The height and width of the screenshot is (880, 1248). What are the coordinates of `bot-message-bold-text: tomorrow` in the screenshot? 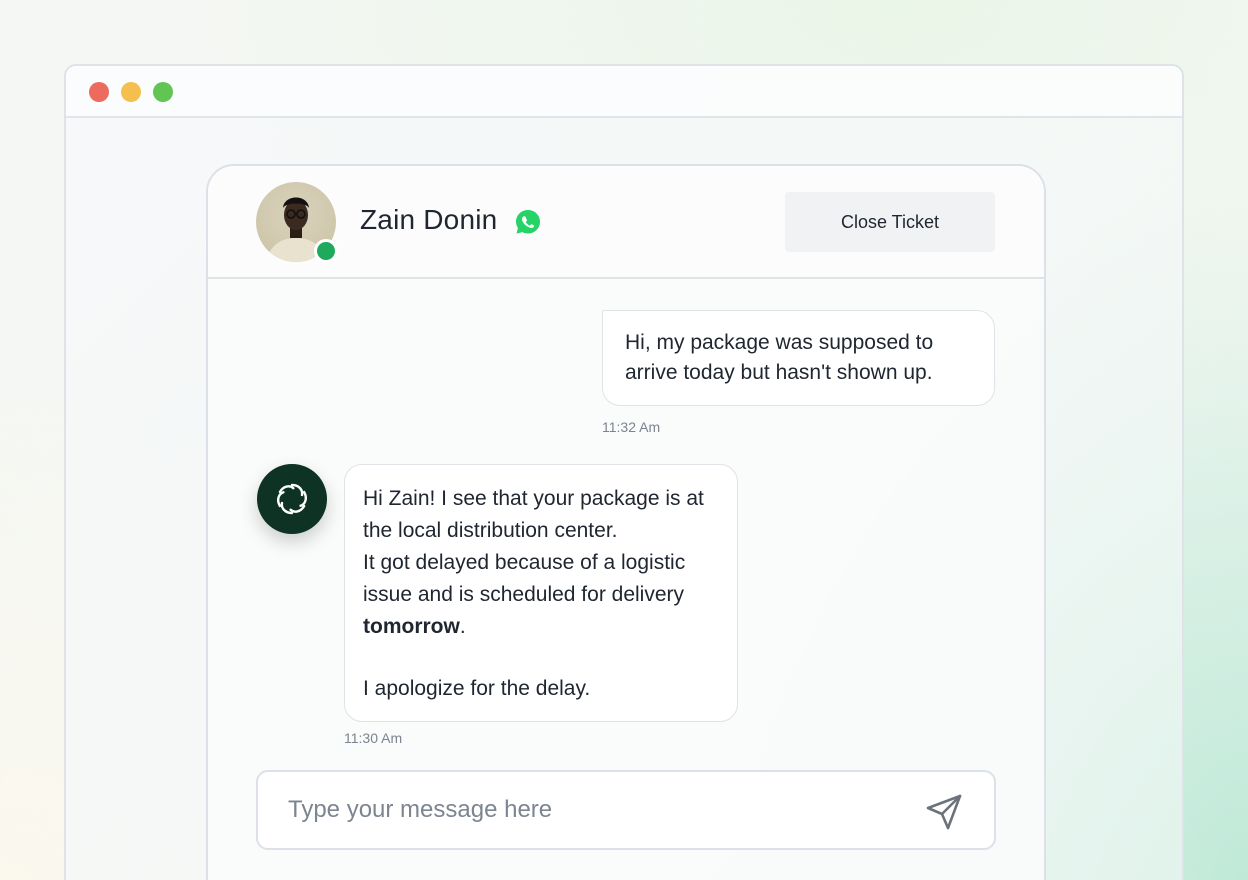 It's located at (411, 626).